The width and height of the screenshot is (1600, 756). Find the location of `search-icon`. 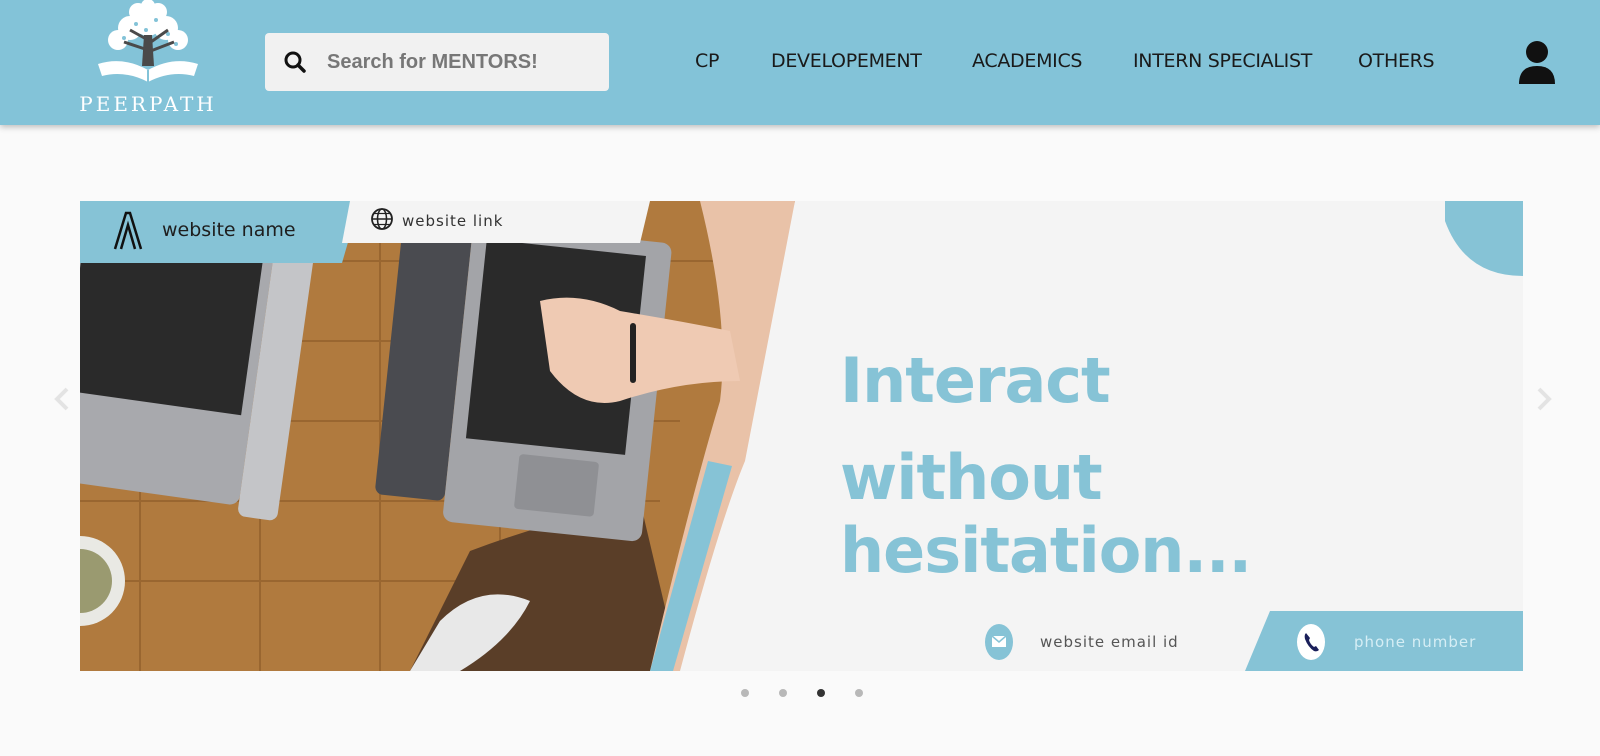

search-icon is located at coordinates (295, 62).